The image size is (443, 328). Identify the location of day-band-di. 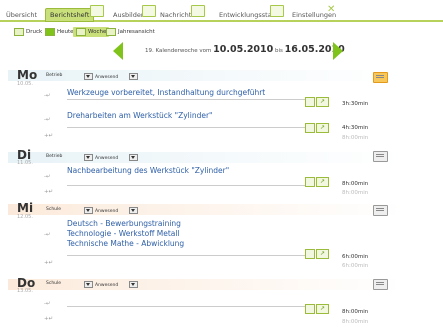
(205, 157).